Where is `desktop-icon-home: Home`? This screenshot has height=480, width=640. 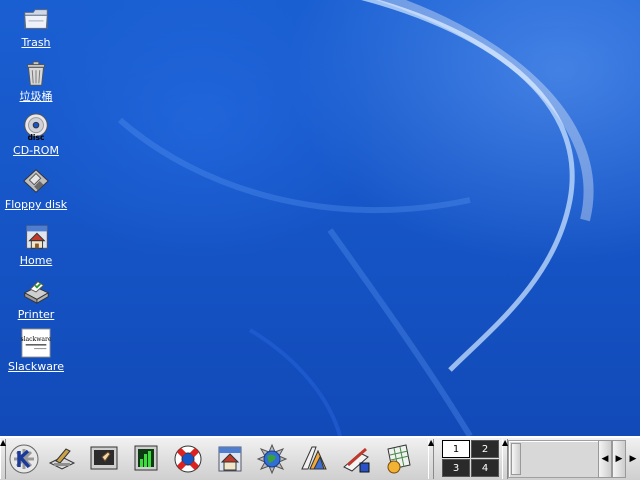 desktop-icon-home: Home is located at coordinates (36, 244).